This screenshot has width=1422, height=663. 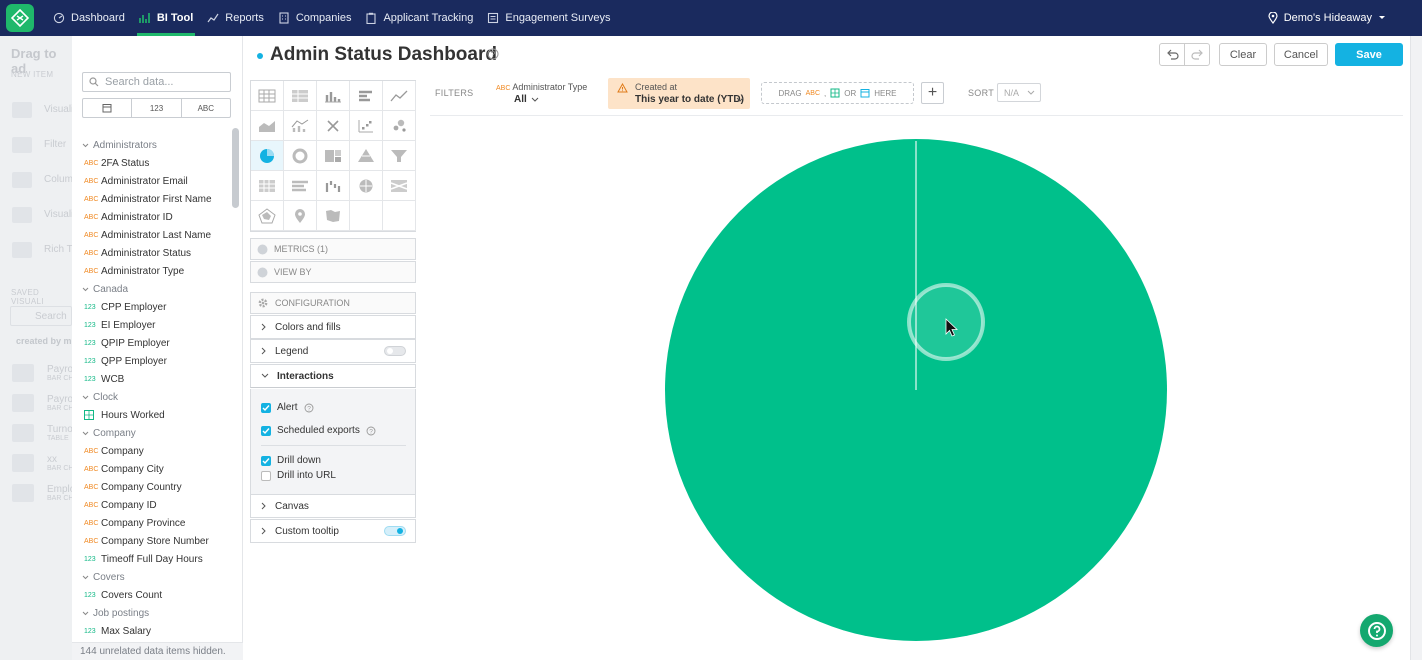 I want to click on catalog-group-canada: Canada, so click(x=154, y=289).